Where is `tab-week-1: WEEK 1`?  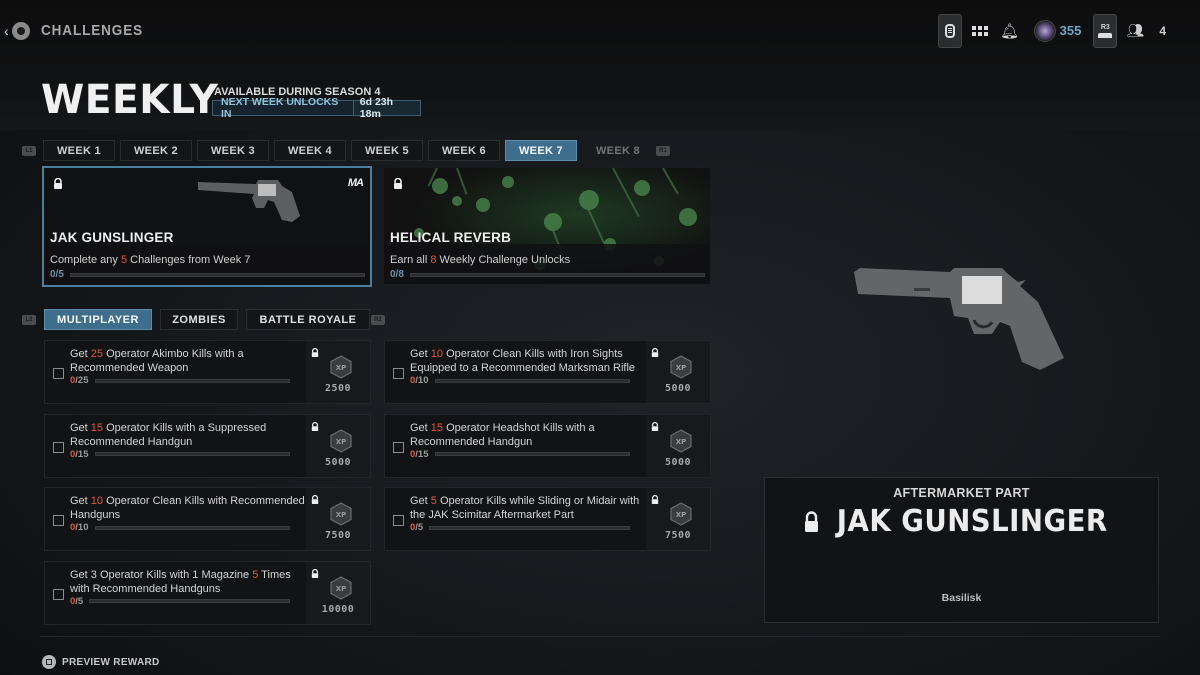
tab-week-1: WEEK 1 is located at coordinates (79, 150).